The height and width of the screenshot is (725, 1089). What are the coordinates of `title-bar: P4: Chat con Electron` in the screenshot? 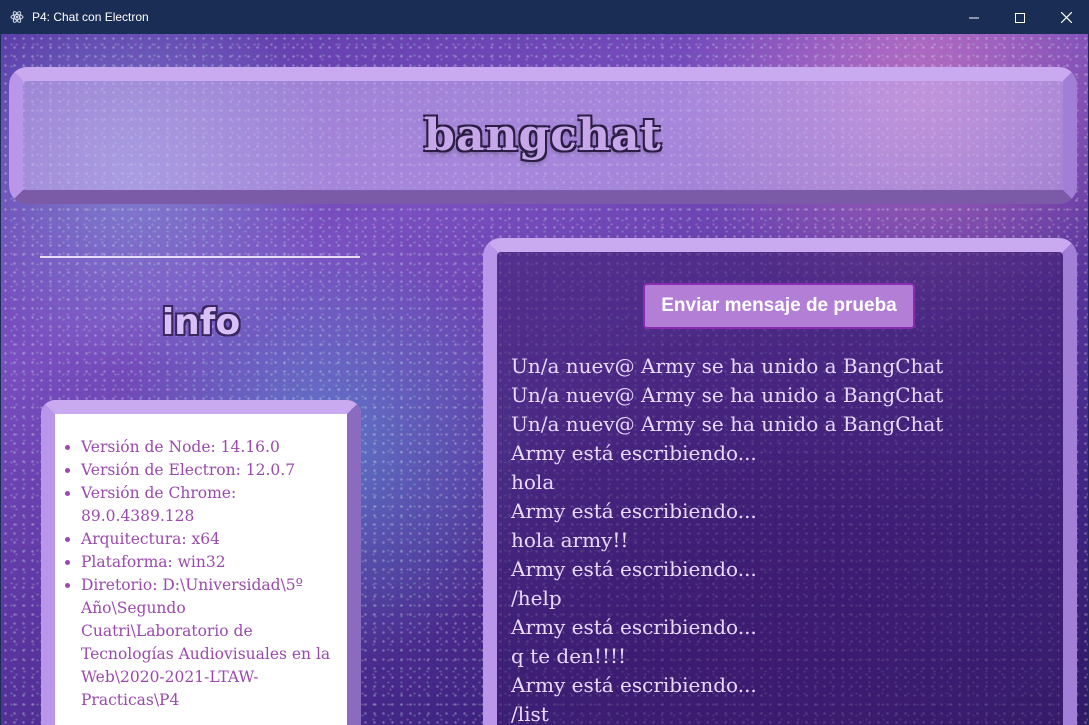 It's located at (544, 17).